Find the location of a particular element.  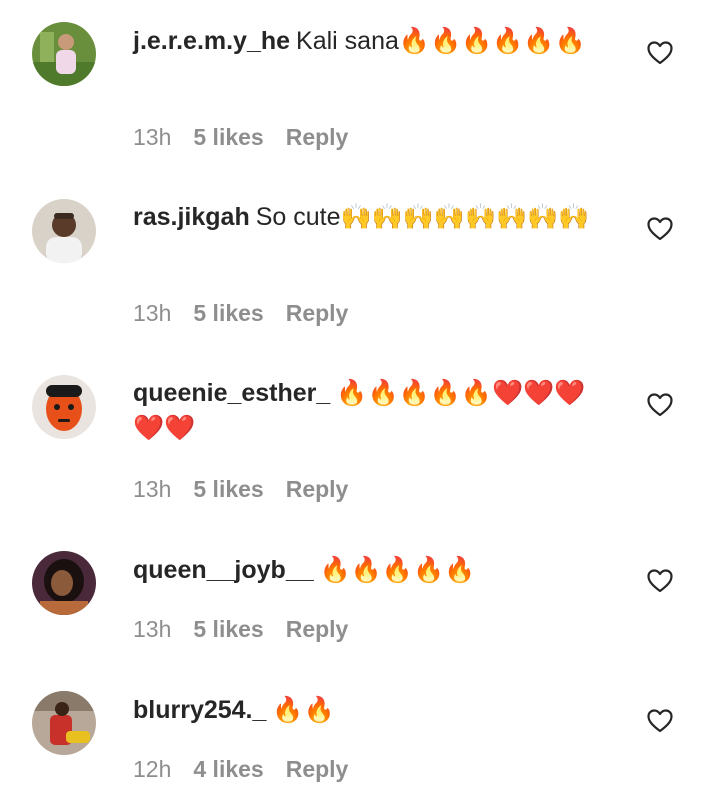

comment-username: ras.jikgah is located at coordinates (191, 217).